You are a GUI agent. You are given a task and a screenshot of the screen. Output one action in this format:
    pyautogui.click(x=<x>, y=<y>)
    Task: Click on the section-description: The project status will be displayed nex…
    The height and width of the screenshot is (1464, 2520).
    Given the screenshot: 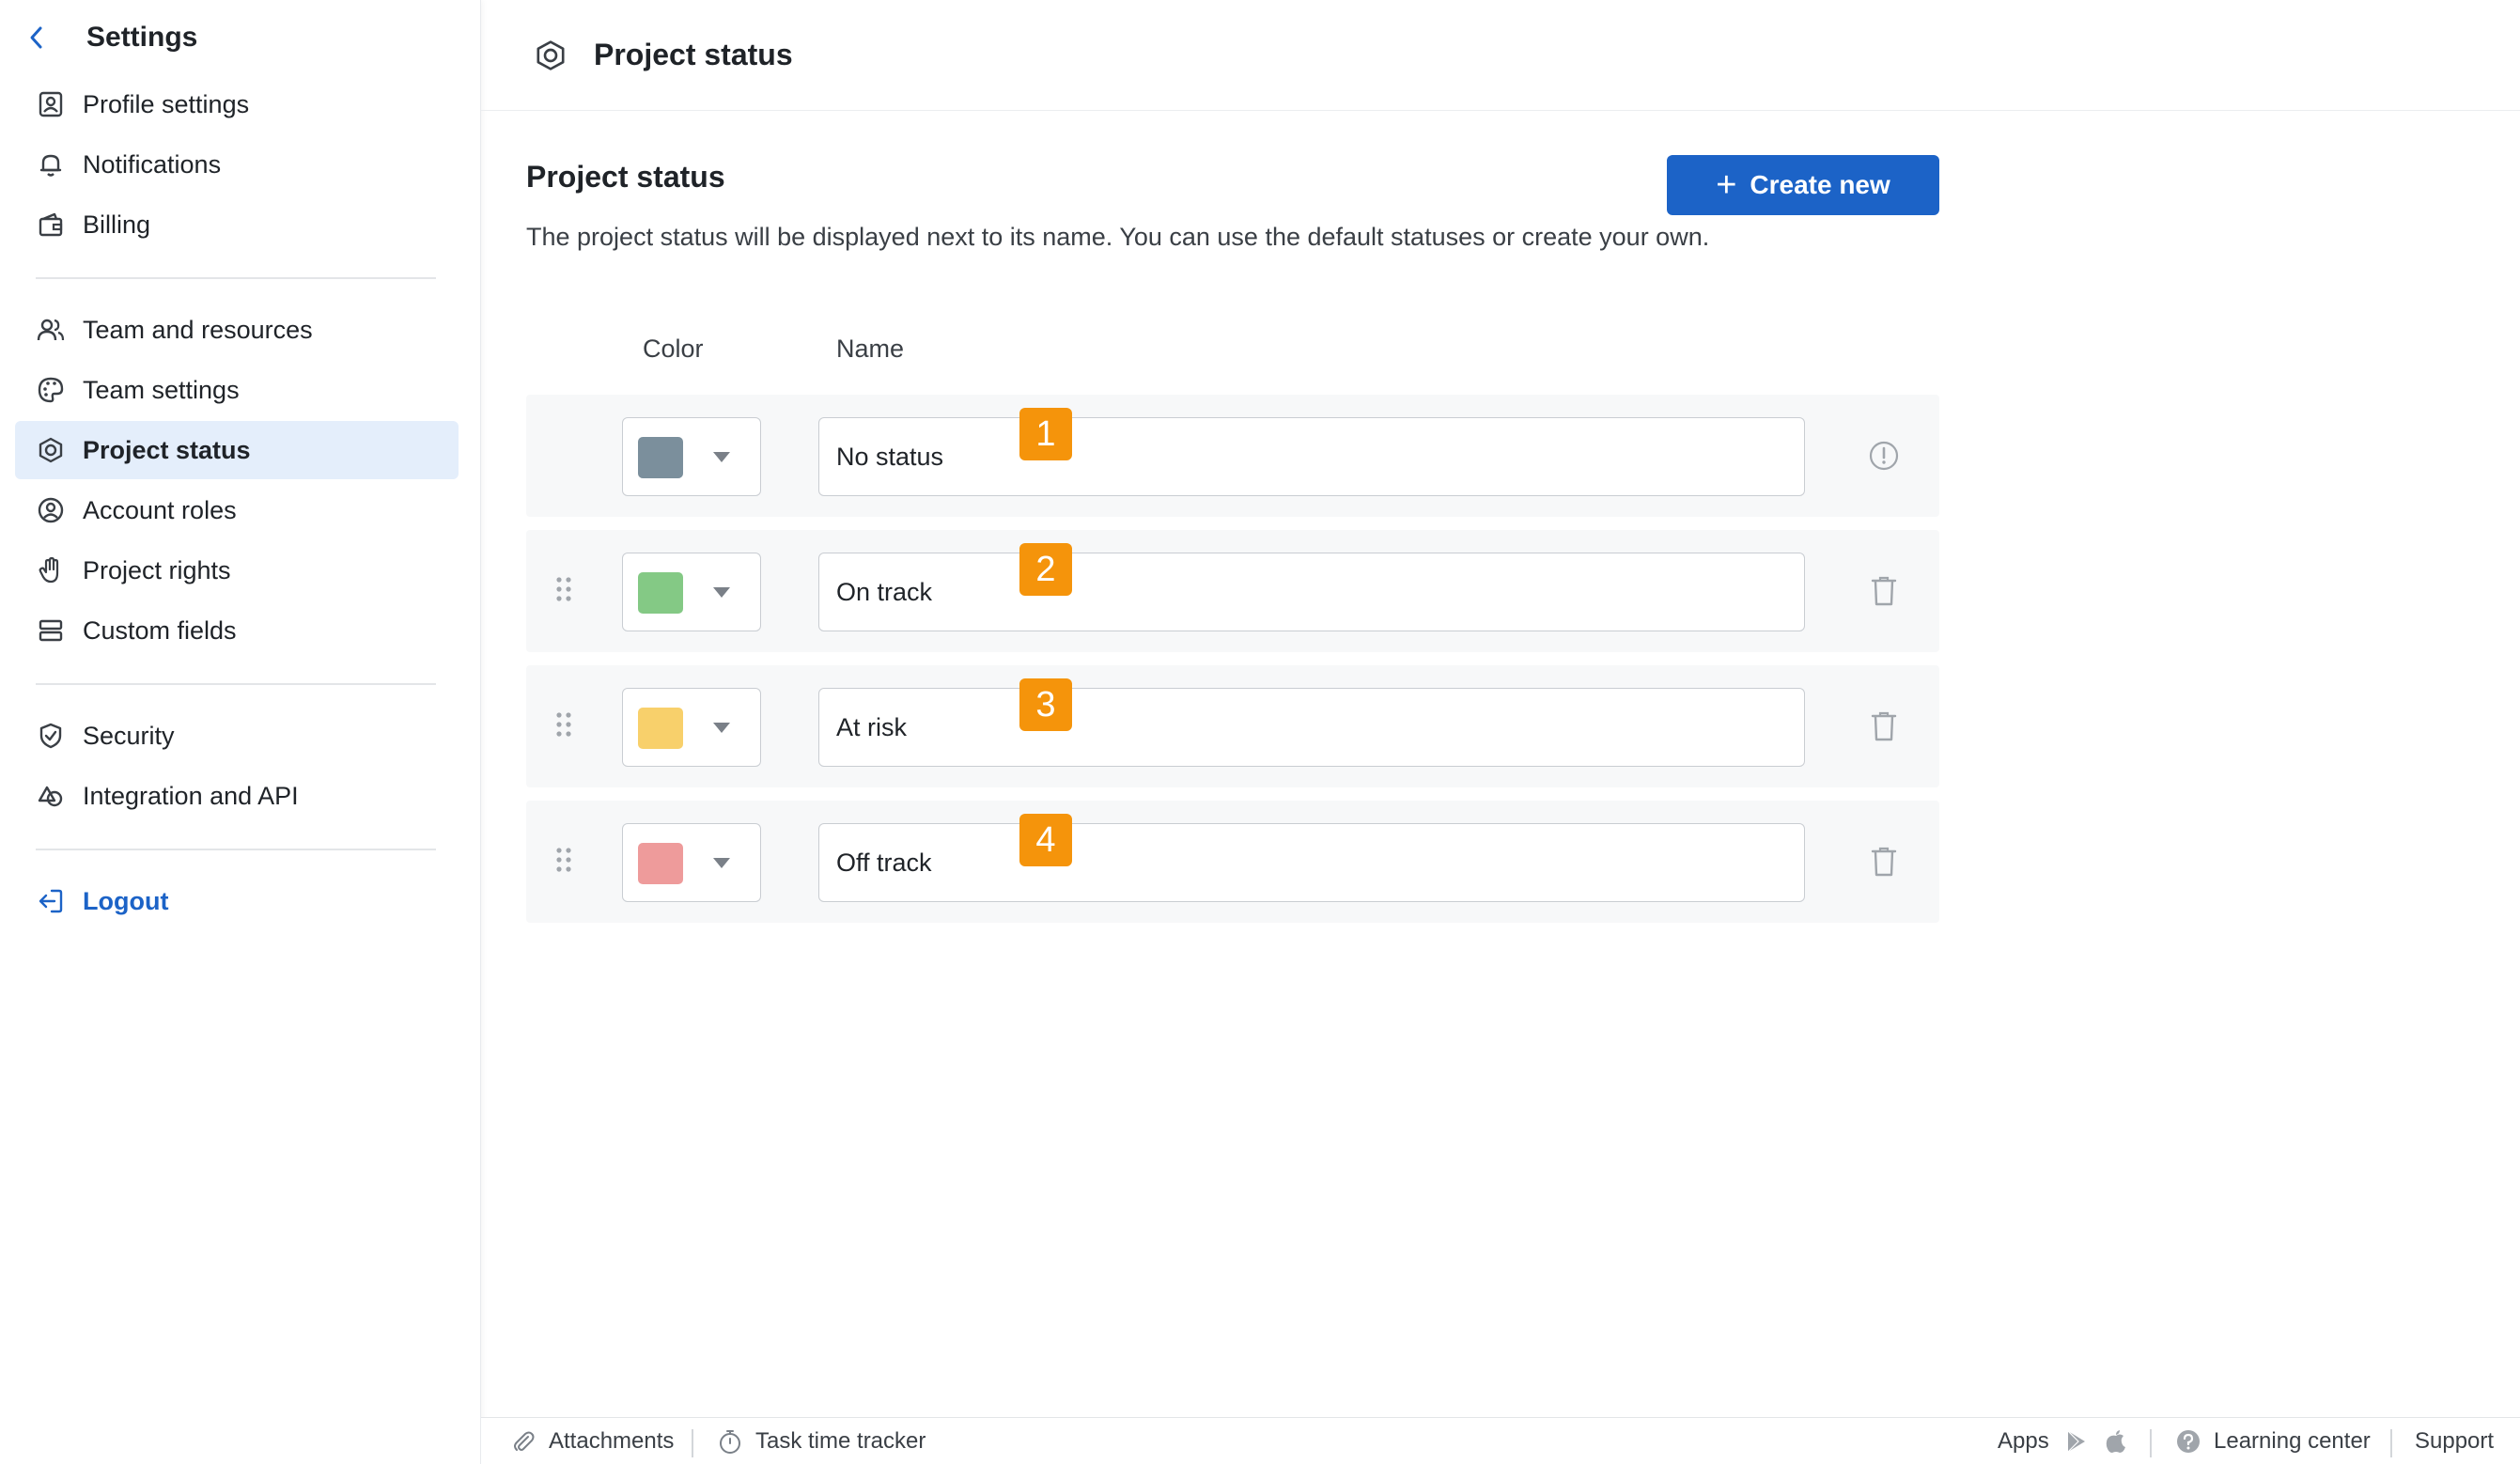 What is the action you would take?
    pyautogui.click(x=1118, y=237)
    